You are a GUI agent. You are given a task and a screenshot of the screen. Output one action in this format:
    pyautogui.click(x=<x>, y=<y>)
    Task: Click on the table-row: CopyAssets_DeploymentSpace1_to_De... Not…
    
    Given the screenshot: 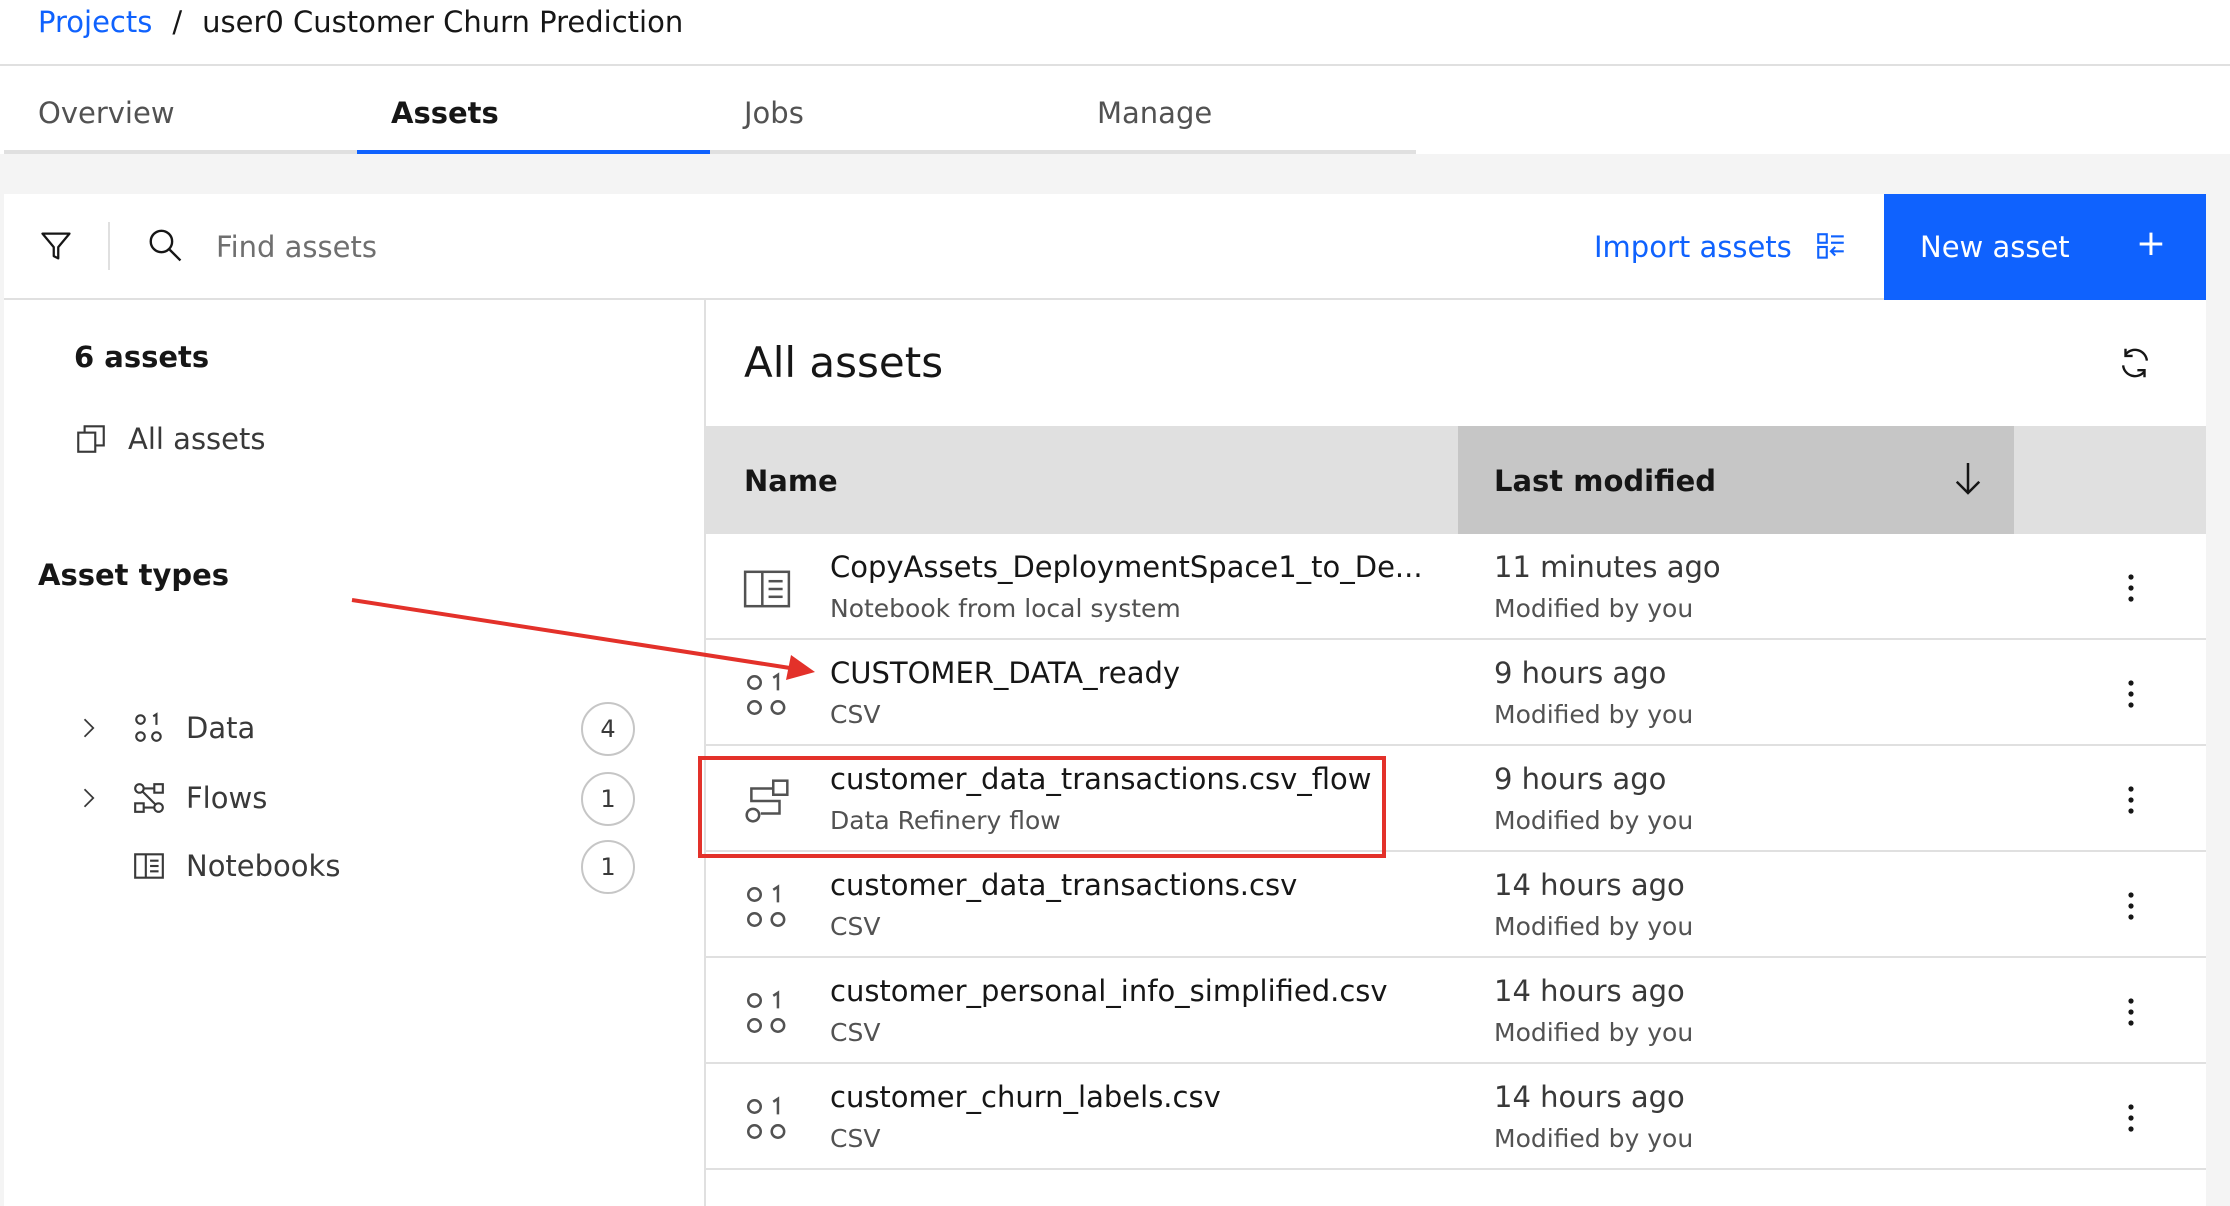 What is the action you would take?
    pyautogui.click(x=1456, y=587)
    